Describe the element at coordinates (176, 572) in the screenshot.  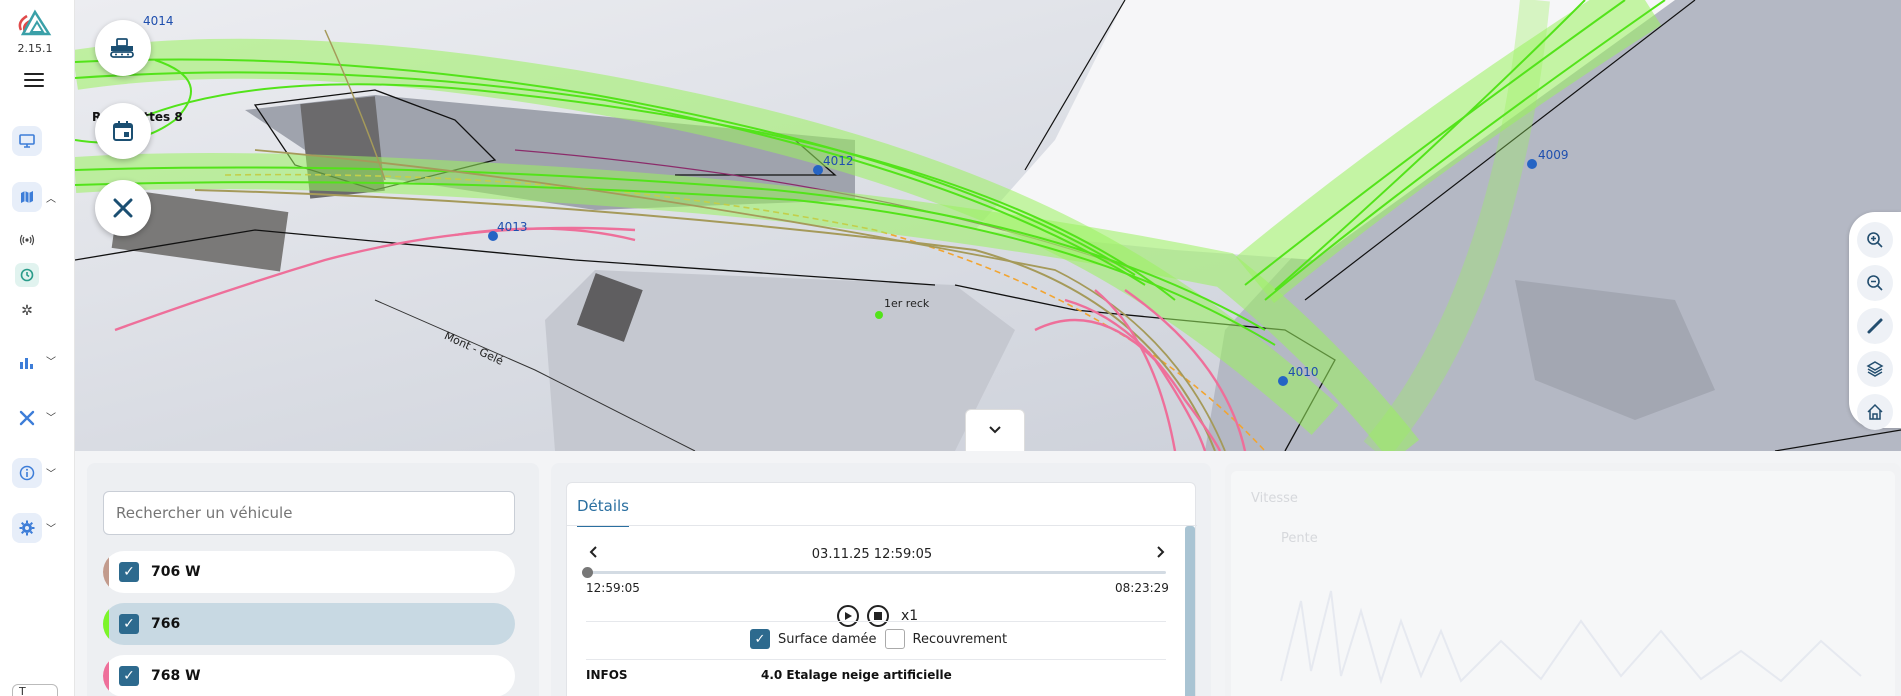
I see `vehicle-label: 706 W` at that location.